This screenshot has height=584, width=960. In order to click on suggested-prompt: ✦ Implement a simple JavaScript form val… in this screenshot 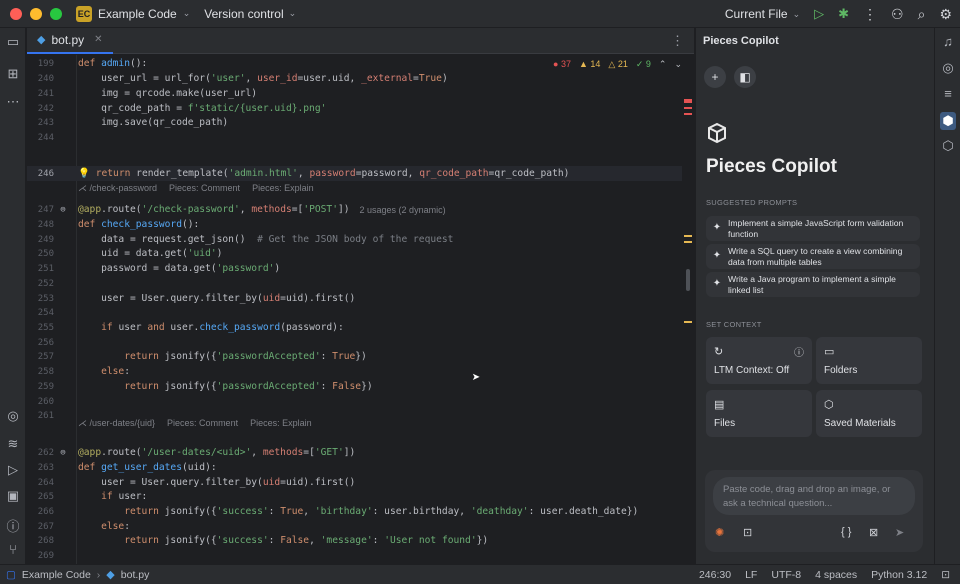, I will do `click(813, 228)`.